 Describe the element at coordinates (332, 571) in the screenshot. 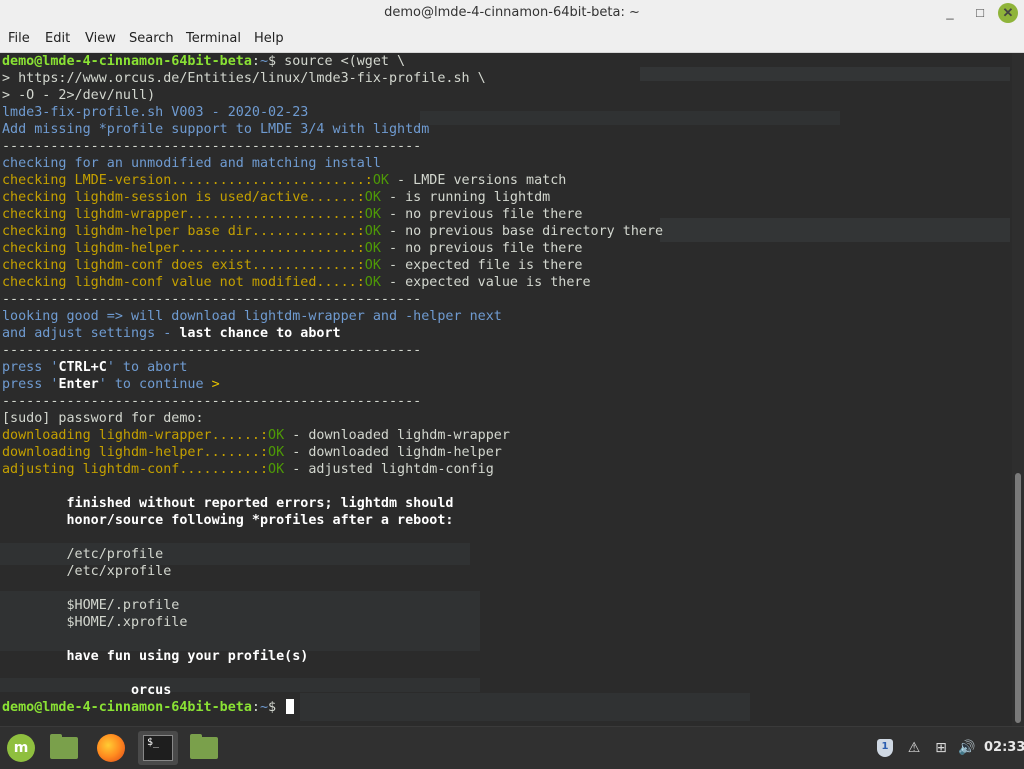

I see `terminal-line: /etc/xprofile` at that location.